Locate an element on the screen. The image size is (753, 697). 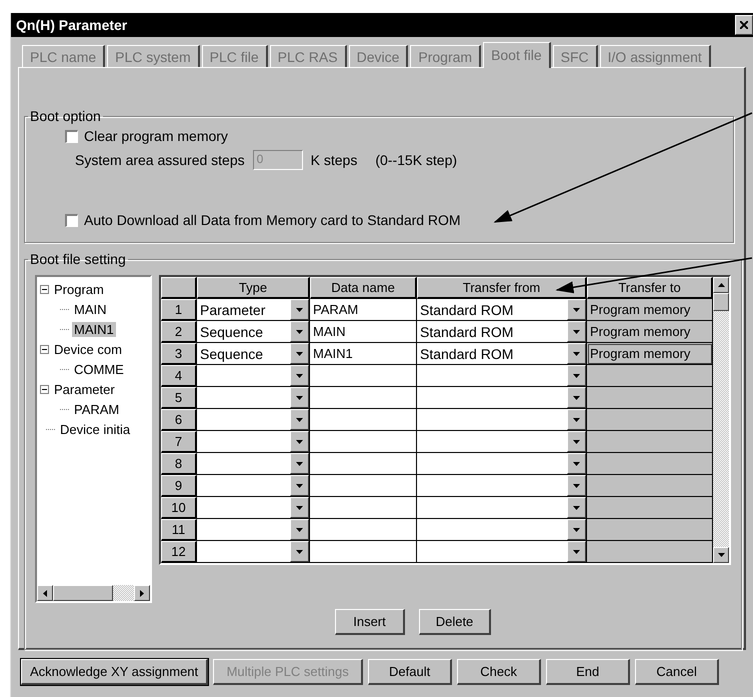
row-number: 12 is located at coordinates (179, 552).